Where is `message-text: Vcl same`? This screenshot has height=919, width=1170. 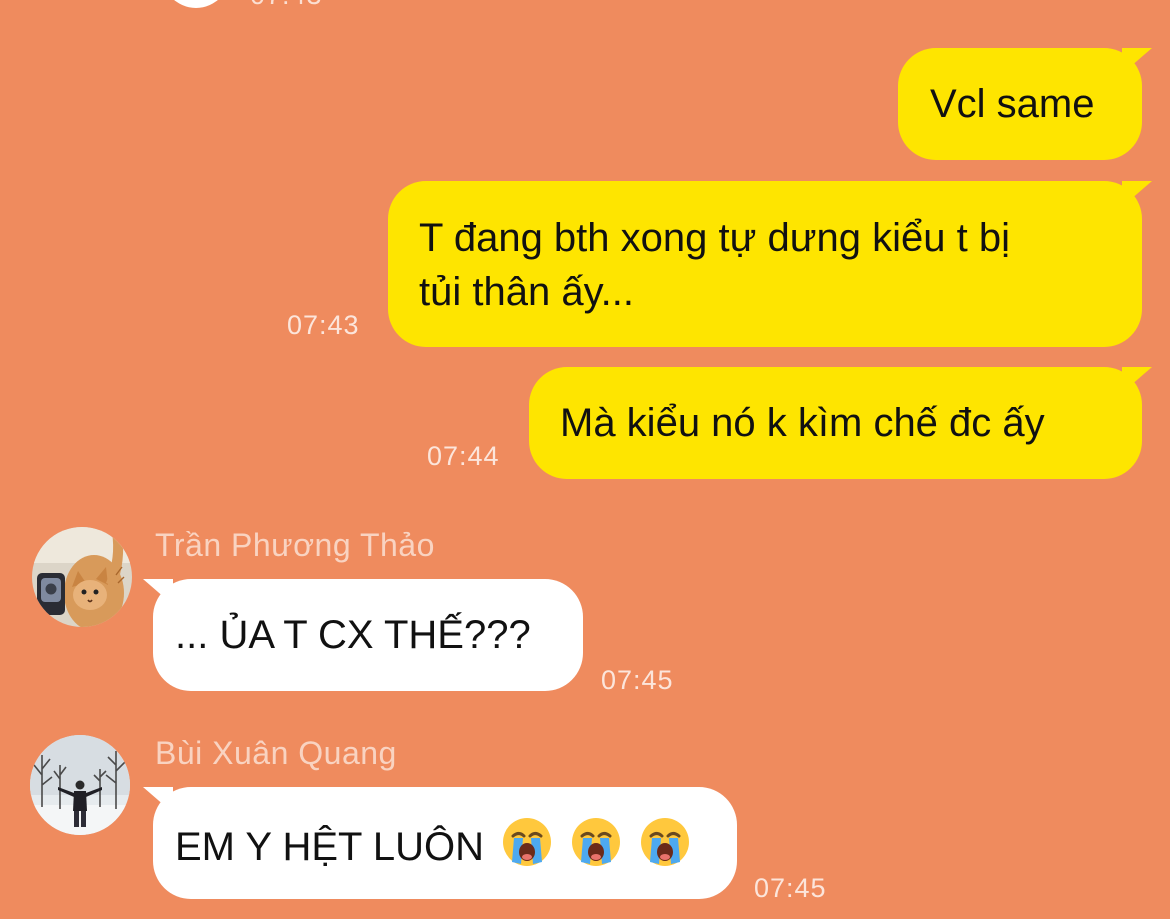 message-text: Vcl same is located at coordinates (1012, 104).